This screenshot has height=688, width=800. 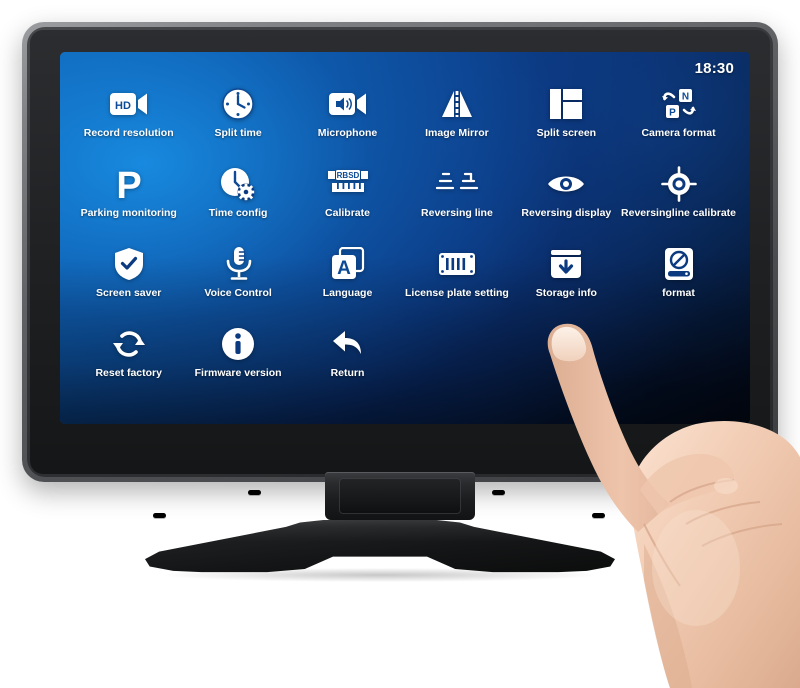 I want to click on shield-check-icon, so click(x=129, y=264).